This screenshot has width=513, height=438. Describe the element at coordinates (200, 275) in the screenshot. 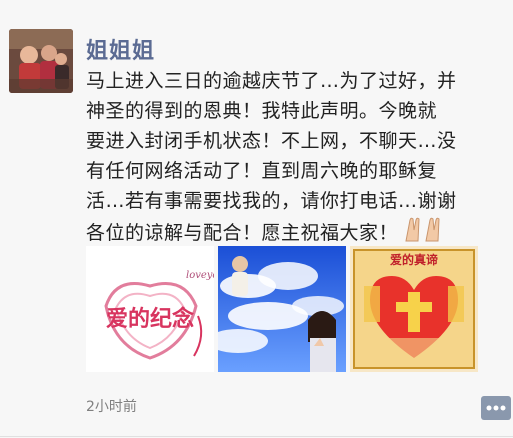

I see `svg-text: loveyo` at that location.